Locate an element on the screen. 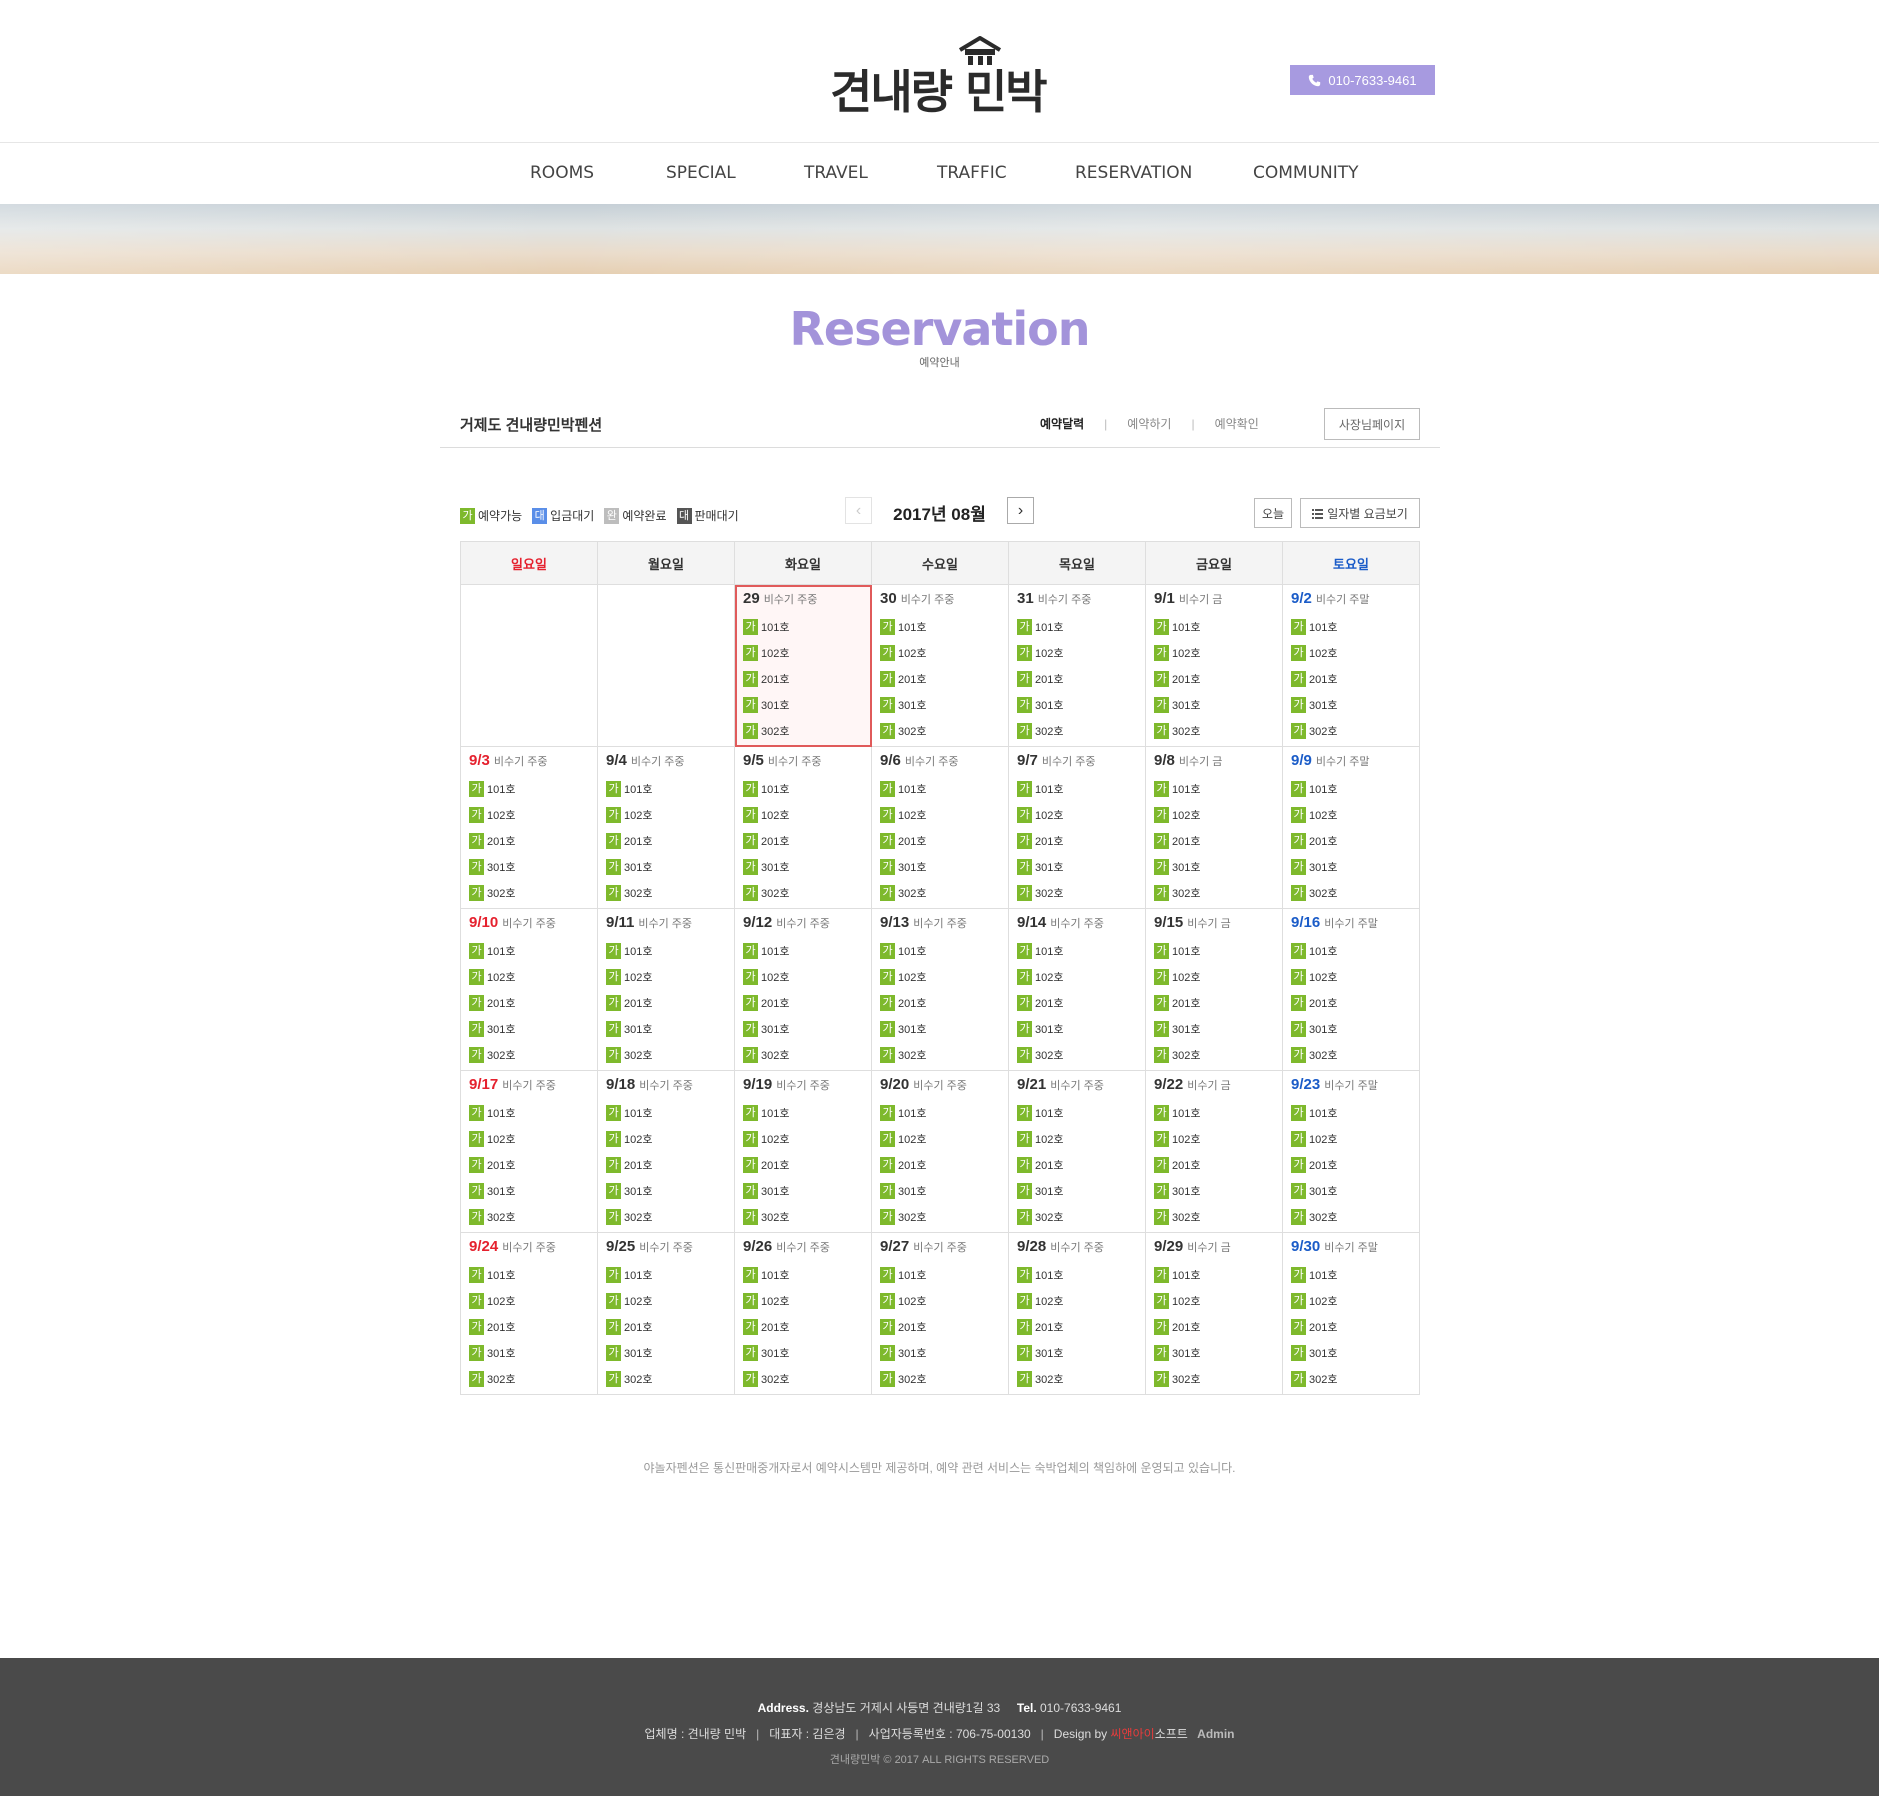 The image size is (1879, 1796). calendar-day-cell: 9/28 비수기 주중 가 101호 가 102호 가 201호 가 301호 가 302호 is located at coordinates (1077, 1313).